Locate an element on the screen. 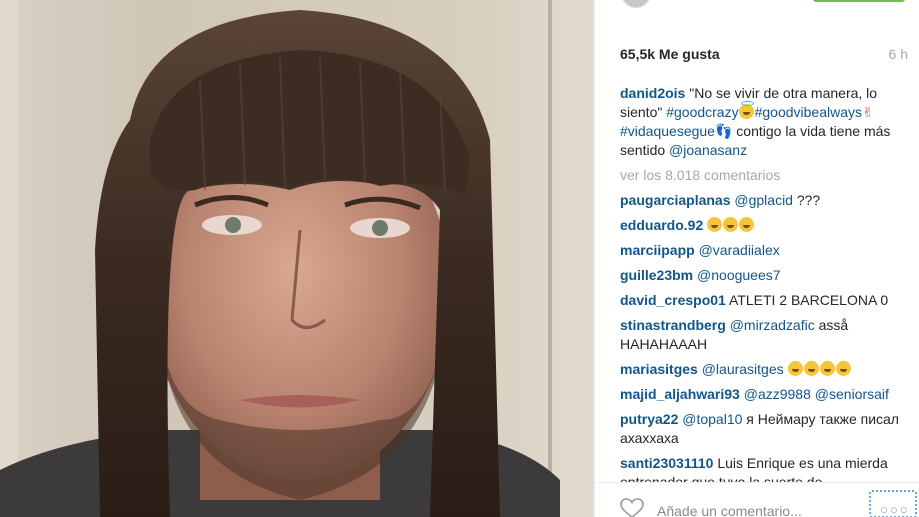 This screenshot has height=517, width=919. angel-emoji-icon is located at coordinates (746, 110).